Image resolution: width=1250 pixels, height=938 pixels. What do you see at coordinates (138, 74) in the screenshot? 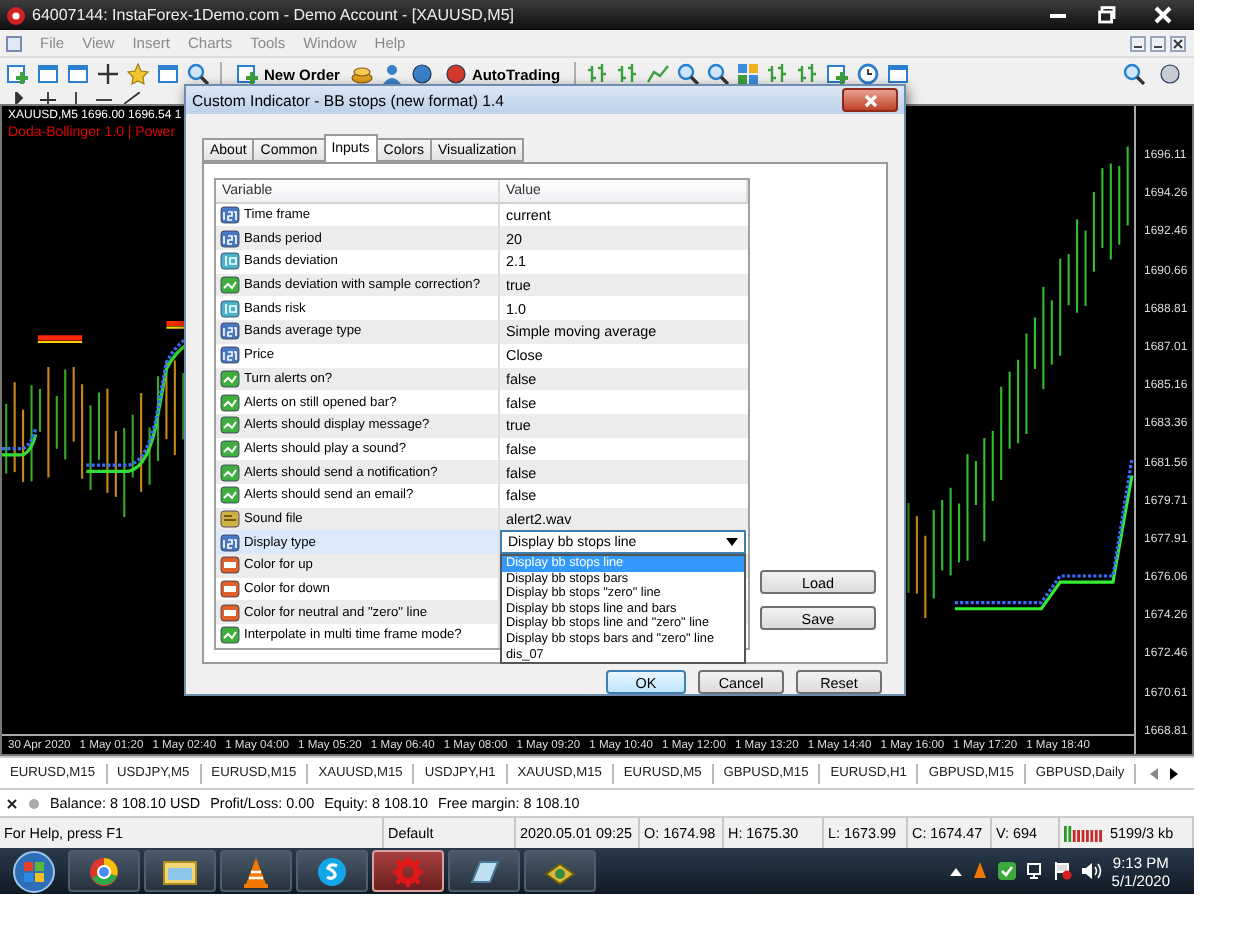
I see `star-icon` at bounding box center [138, 74].